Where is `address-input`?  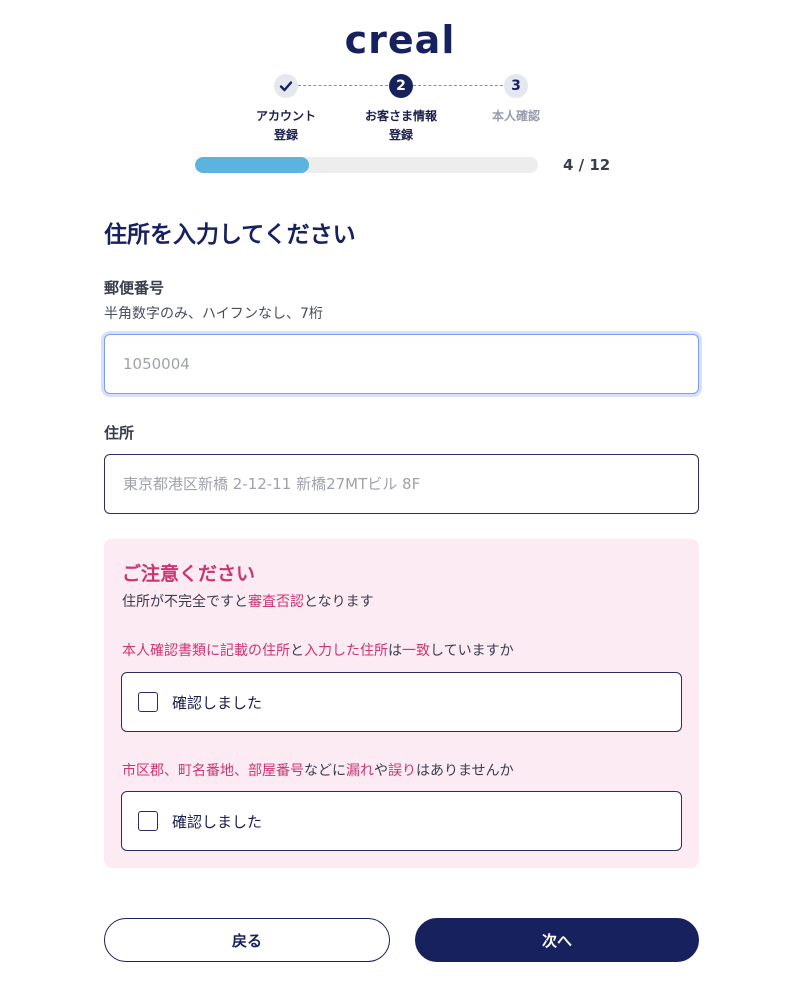
address-input is located at coordinates (401, 484).